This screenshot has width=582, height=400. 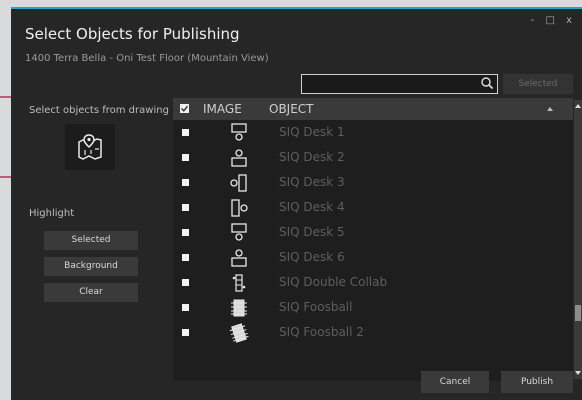 What do you see at coordinates (578, 239) in the screenshot?
I see `table-scrollbar` at bounding box center [578, 239].